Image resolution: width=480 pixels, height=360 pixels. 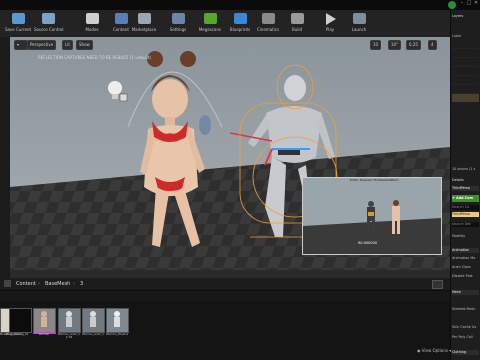 I want to click on perspective-label: Perspective, so click(x=42, y=44).